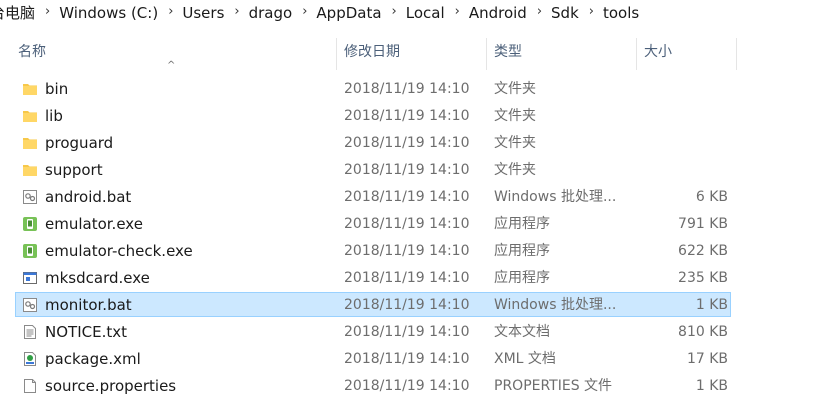 The image size is (816, 419). I want to click on file-row: support 2018/11/19 14:10 文件夹, so click(373, 169).